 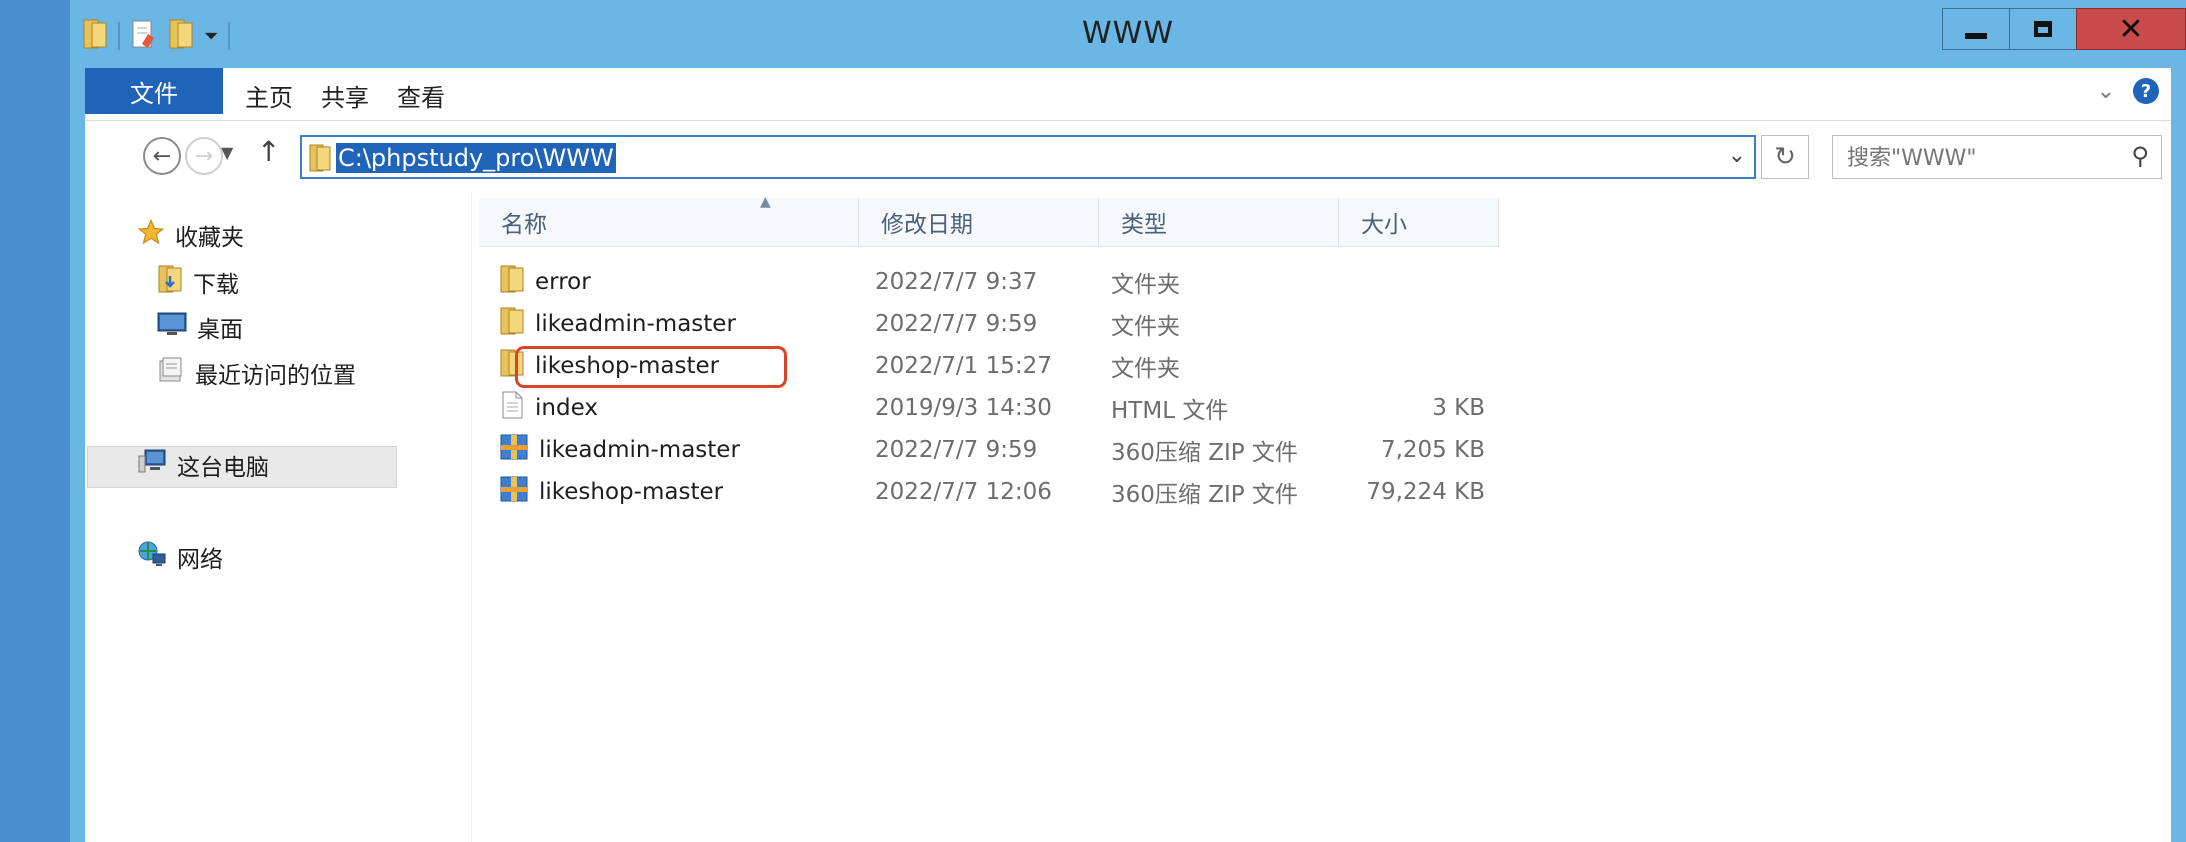 I want to click on address-bar: C:\phpstudy_pro\WWW ⌄, so click(x=1028, y=157).